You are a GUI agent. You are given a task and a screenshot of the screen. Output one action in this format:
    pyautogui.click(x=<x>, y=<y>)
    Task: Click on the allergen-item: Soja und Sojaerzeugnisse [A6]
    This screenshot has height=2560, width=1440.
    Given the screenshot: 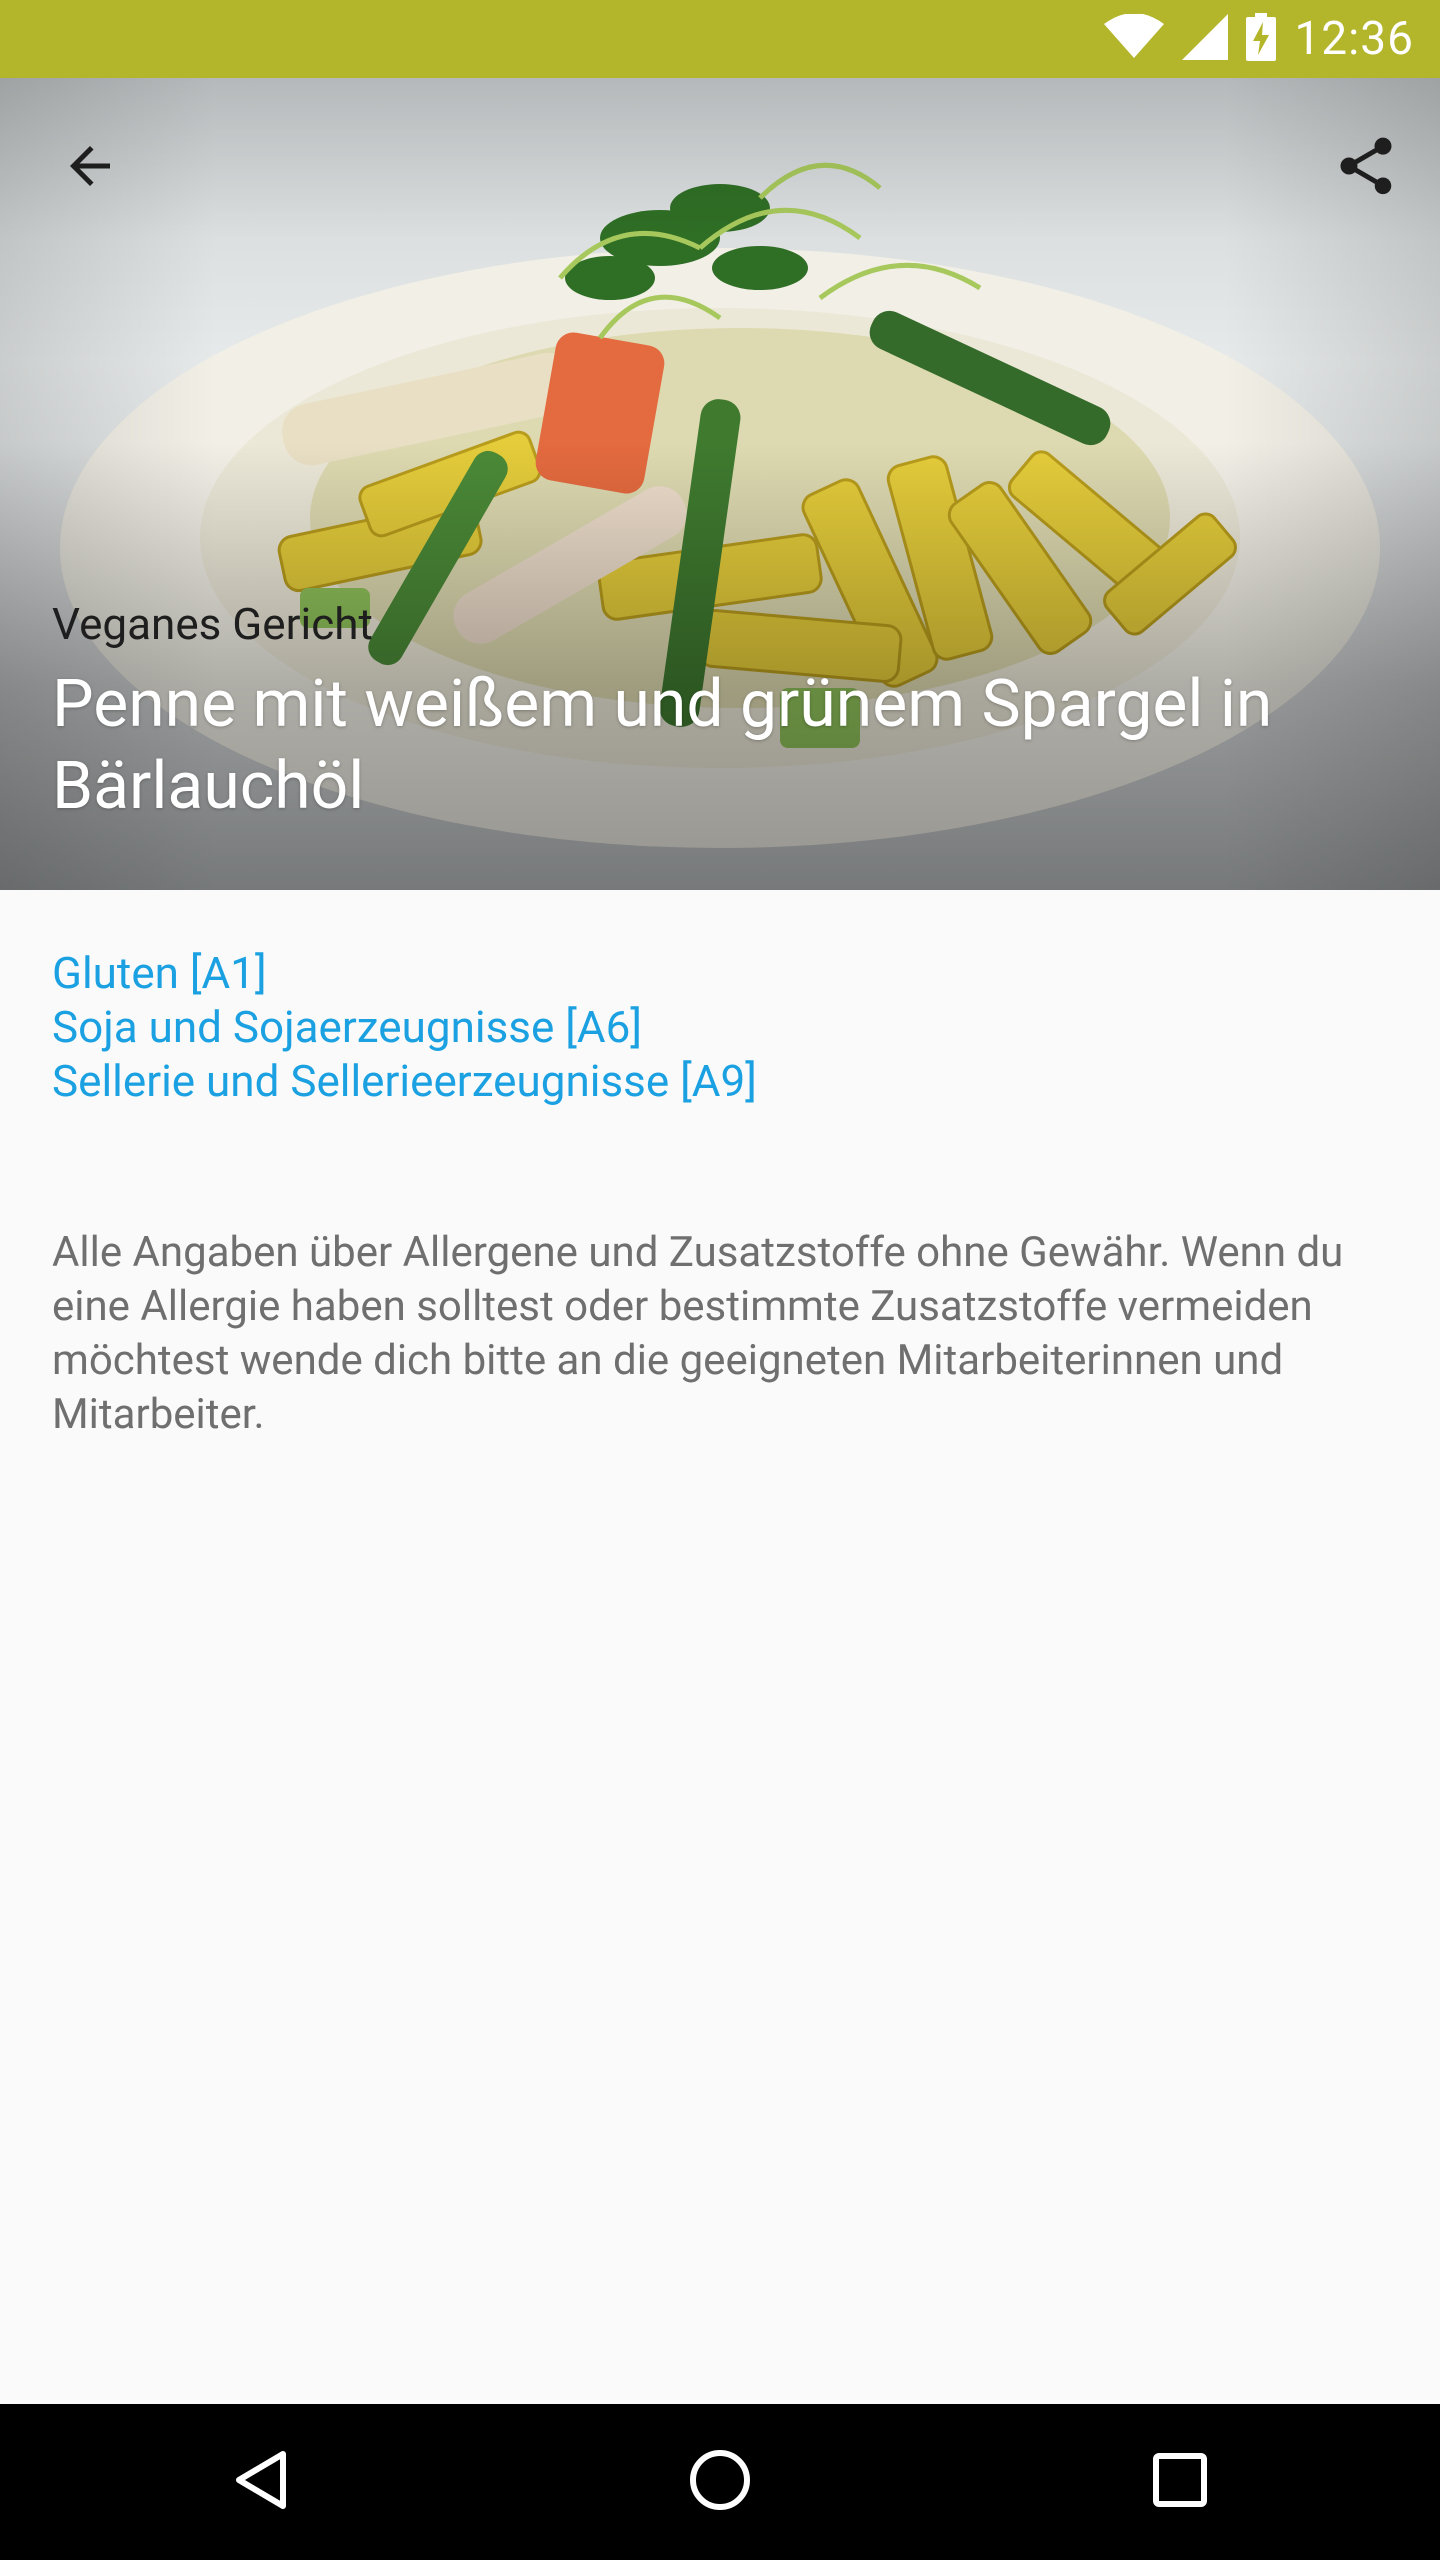 What is the action you would take?
    pyautogui.click(x=404, y=1027)
    